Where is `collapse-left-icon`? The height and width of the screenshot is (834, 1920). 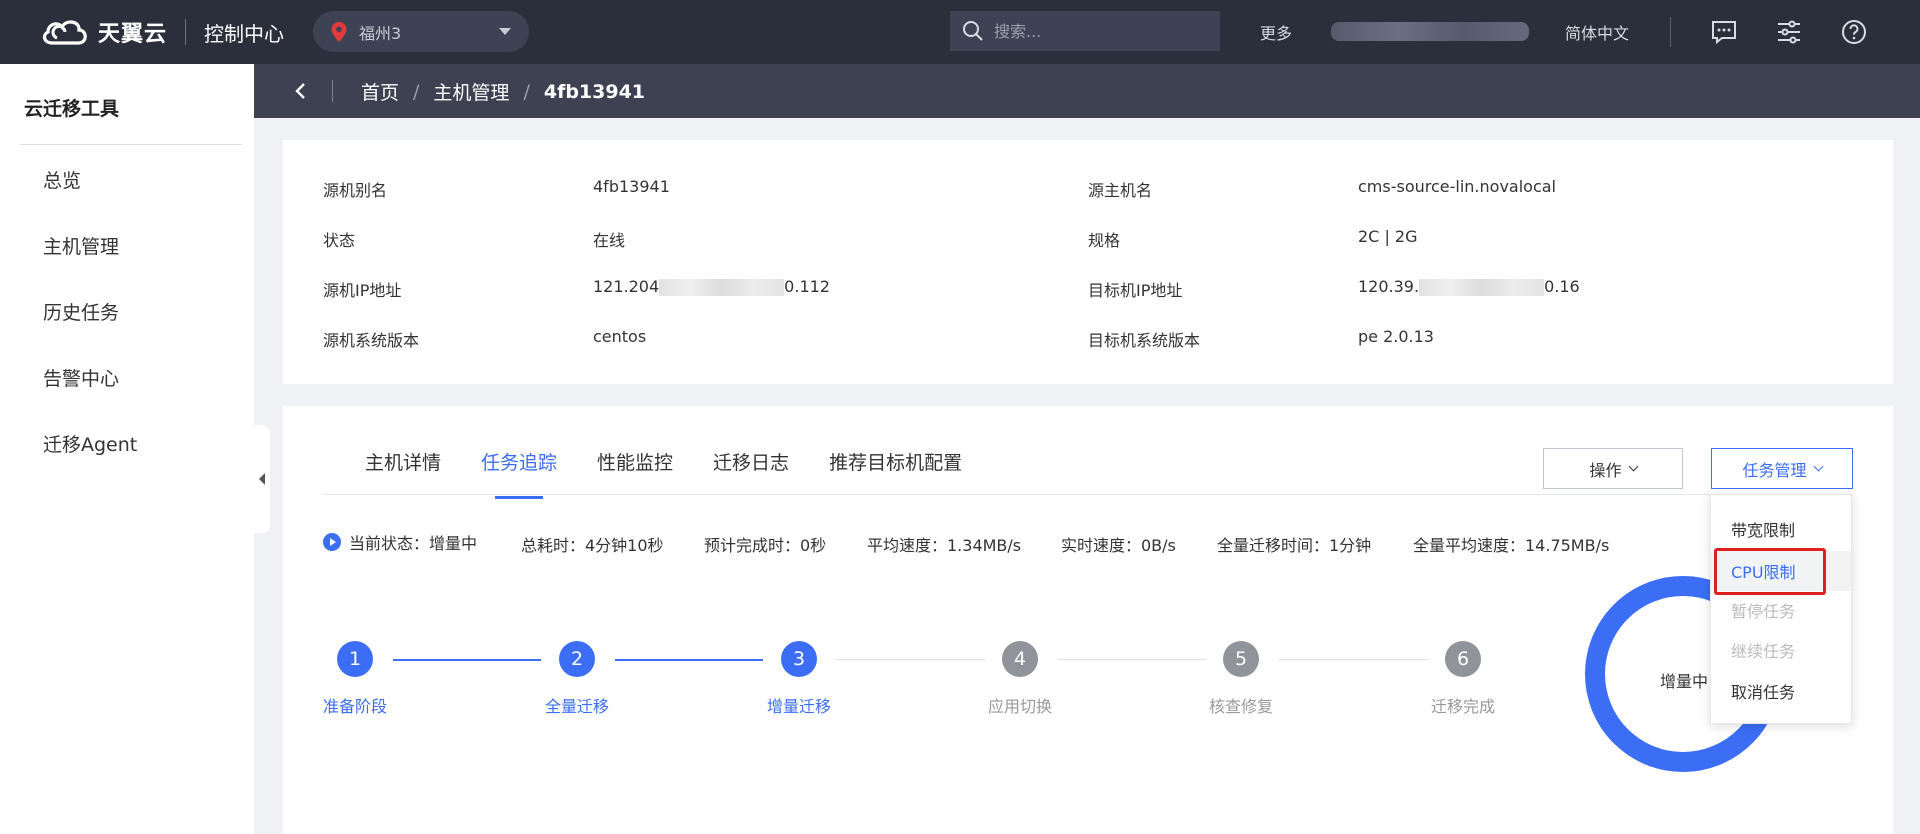 collapse-left-icon is located at coordinates (262, 479).